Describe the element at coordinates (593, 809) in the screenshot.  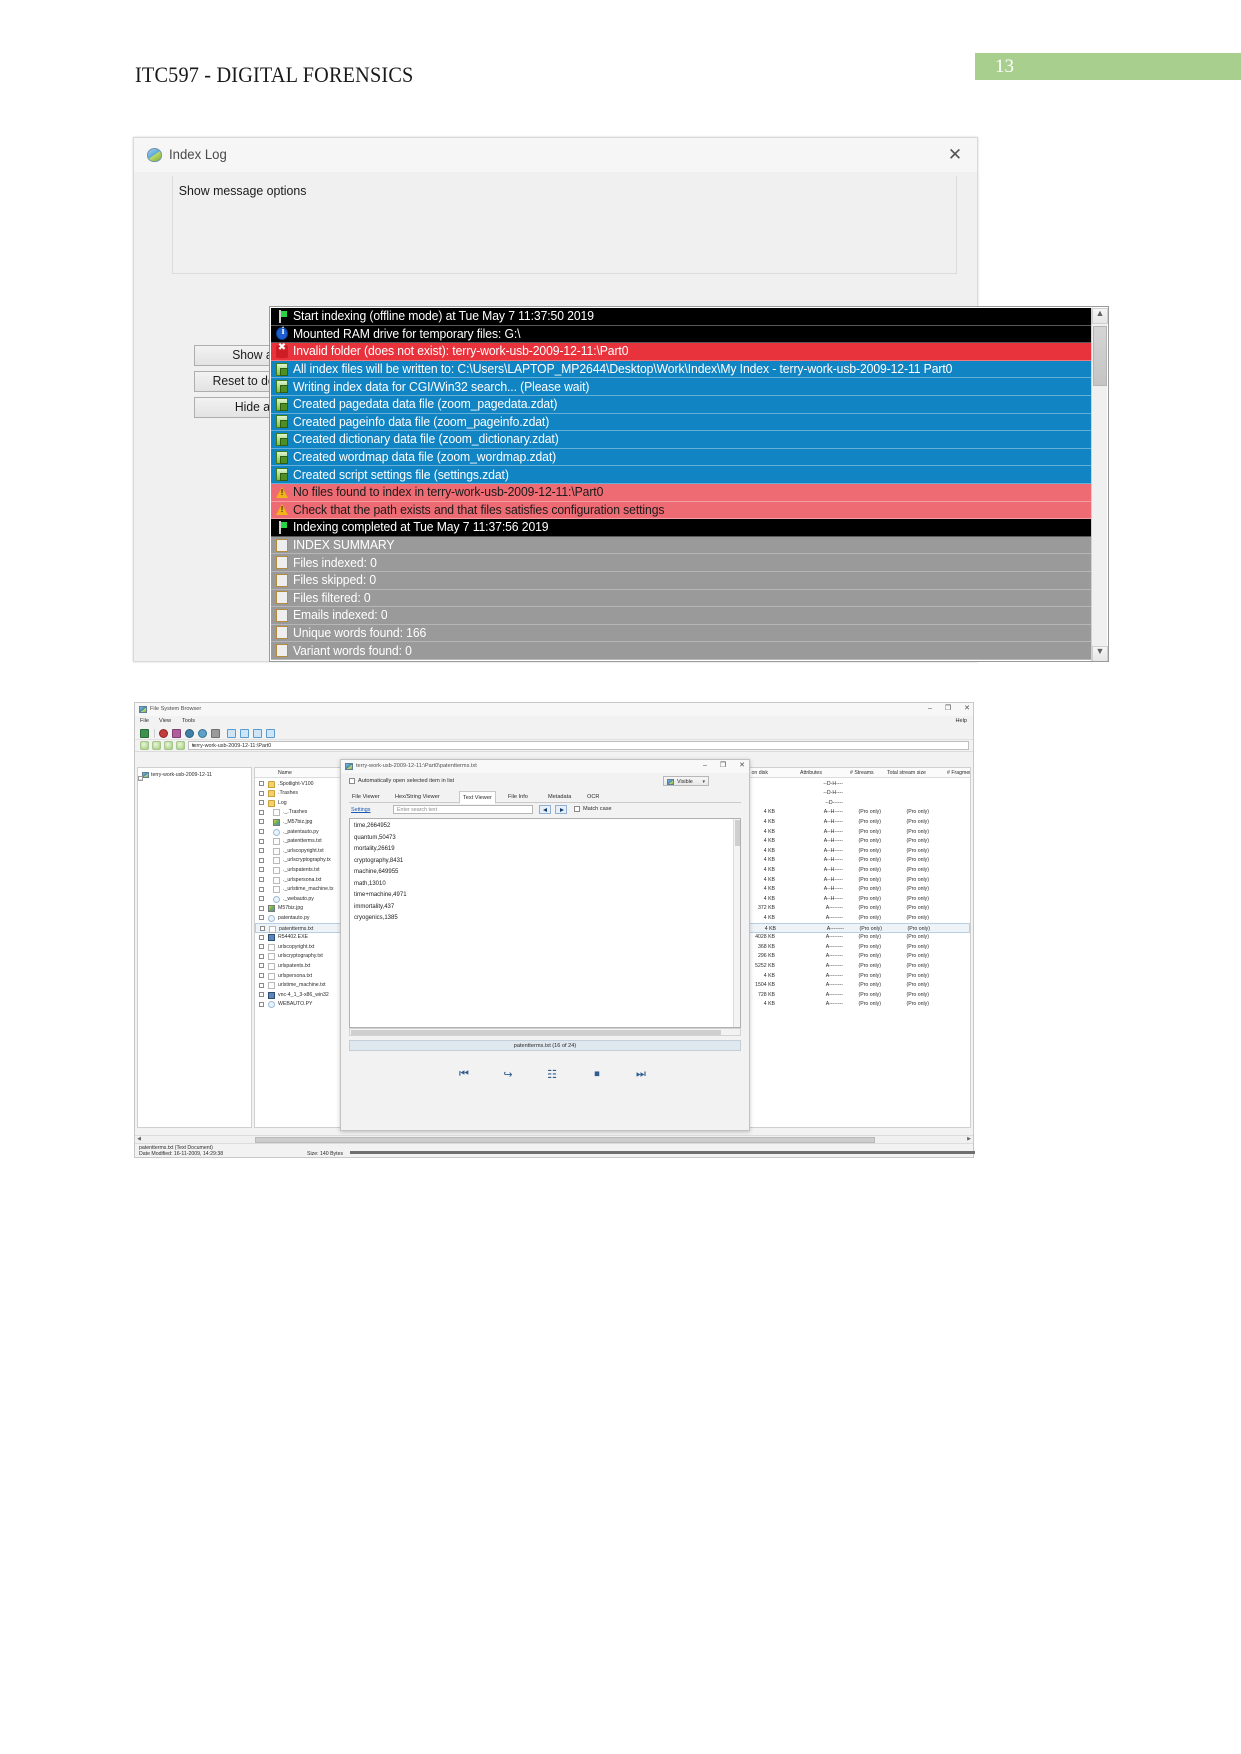
I see `match-case-checkbox: Match case` at that location.